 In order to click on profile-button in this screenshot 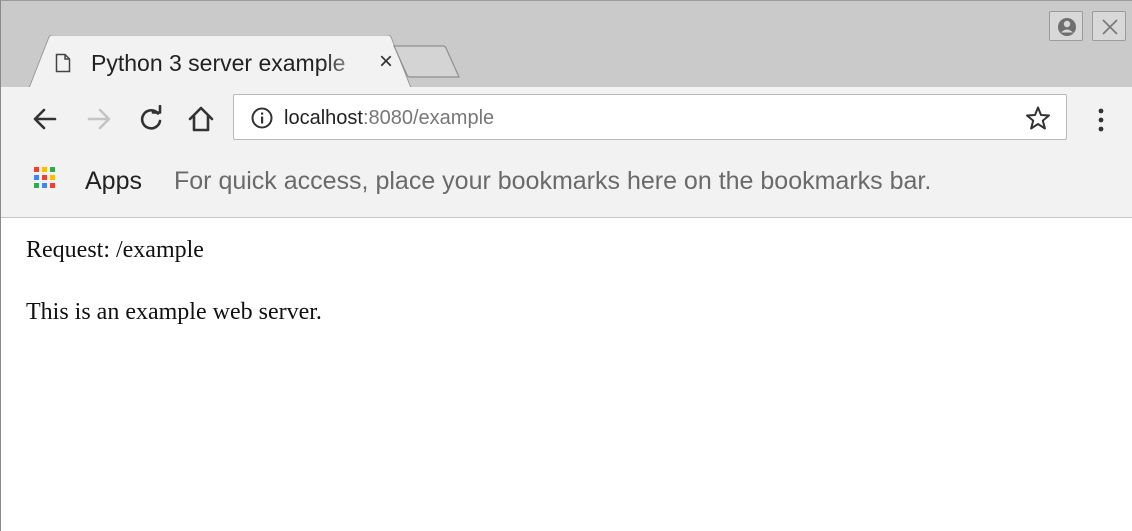, I will do `click(1066, 26)`.